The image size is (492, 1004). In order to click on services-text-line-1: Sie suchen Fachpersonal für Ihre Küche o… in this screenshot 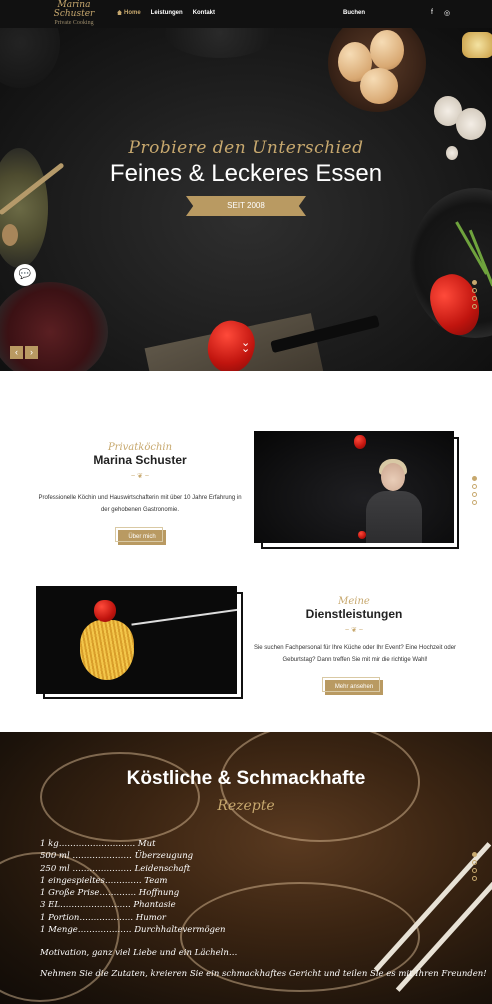, I will do `click(355, 648)`.